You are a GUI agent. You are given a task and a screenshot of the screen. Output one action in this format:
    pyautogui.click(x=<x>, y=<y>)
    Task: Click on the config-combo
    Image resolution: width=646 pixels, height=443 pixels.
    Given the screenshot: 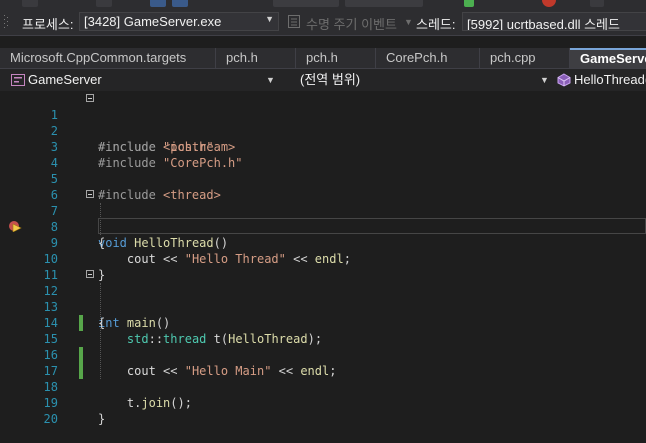 What is the action you would take?
    pyautogui.click(x=306, y=3)
    